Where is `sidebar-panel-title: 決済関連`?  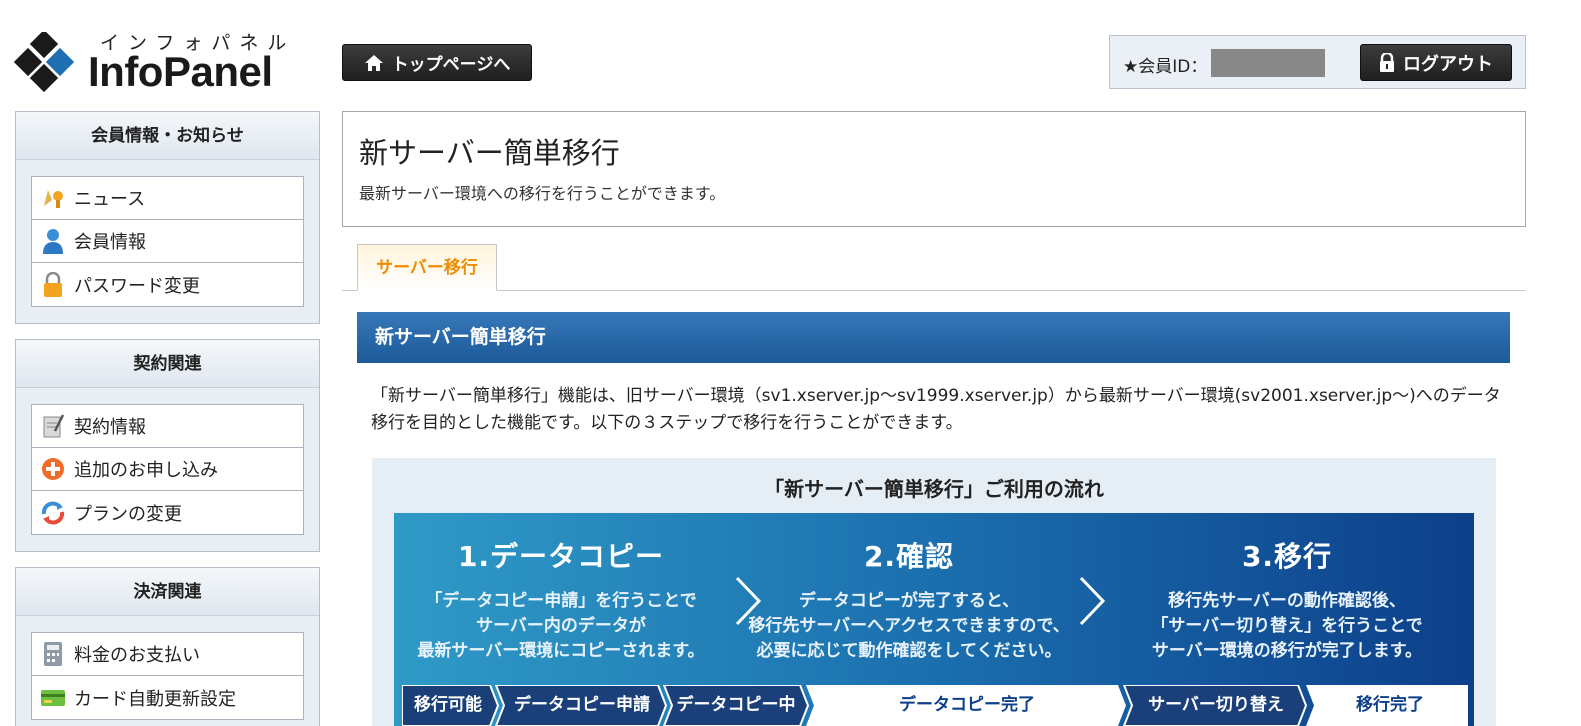
sidebar-panel-title: 決済関連 is located at coordinates (167, 592).